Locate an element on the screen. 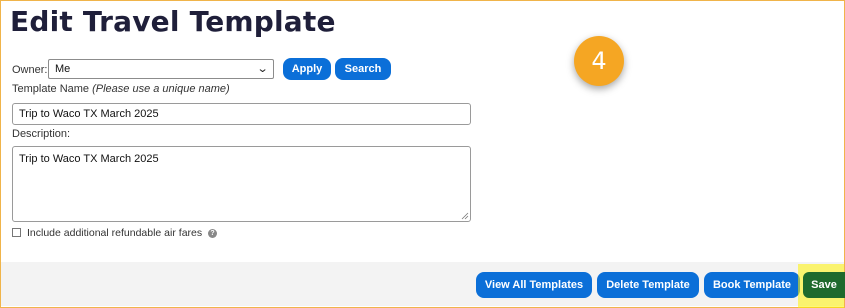 The height and width of the screenshot is (308, 845). apply-button: Apply is located at coordinates (307, 69).